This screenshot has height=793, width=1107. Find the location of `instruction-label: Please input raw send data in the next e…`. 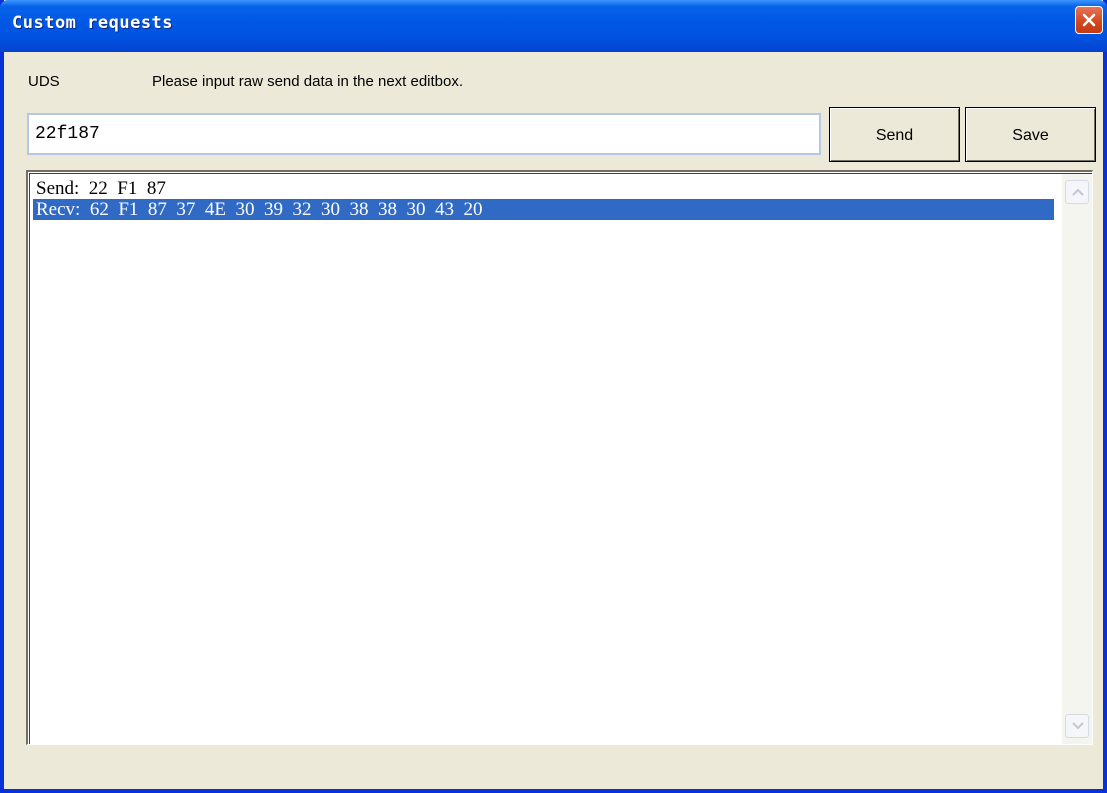

instruction-label: Please input raw send data in the next e… is located at coordinates (308, 81).